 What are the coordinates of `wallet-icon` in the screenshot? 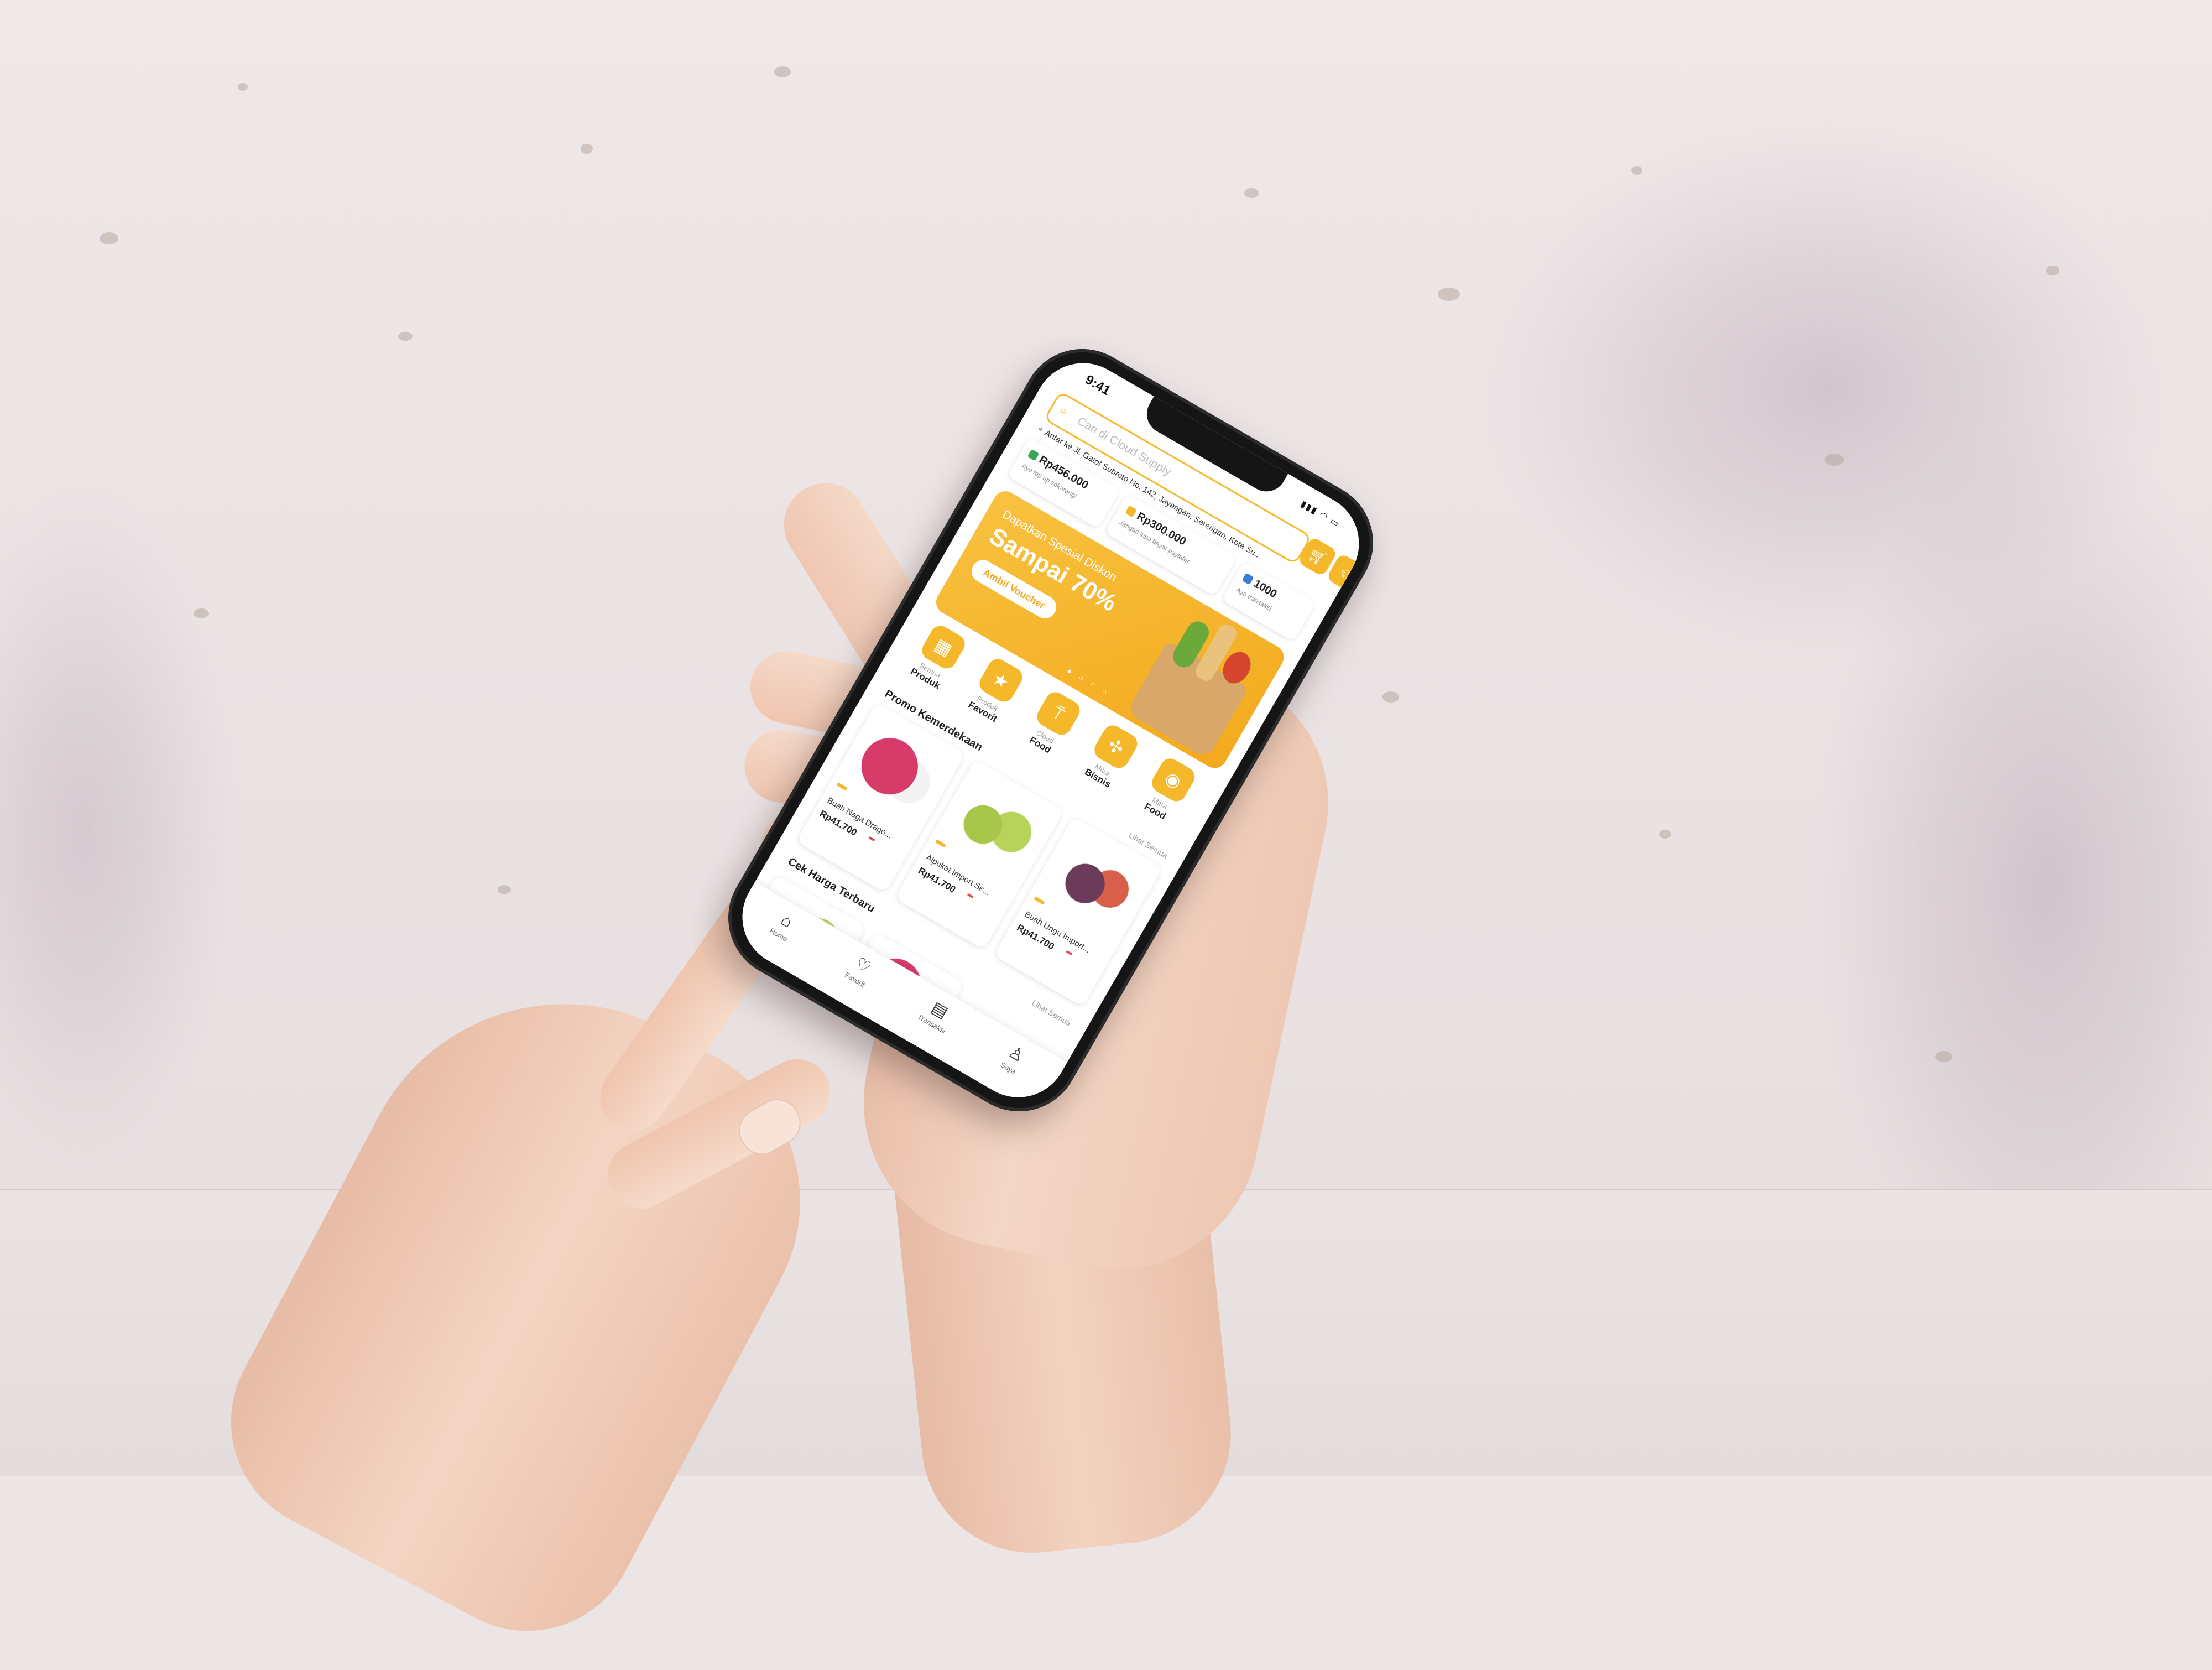 It's located at (1033, 455).